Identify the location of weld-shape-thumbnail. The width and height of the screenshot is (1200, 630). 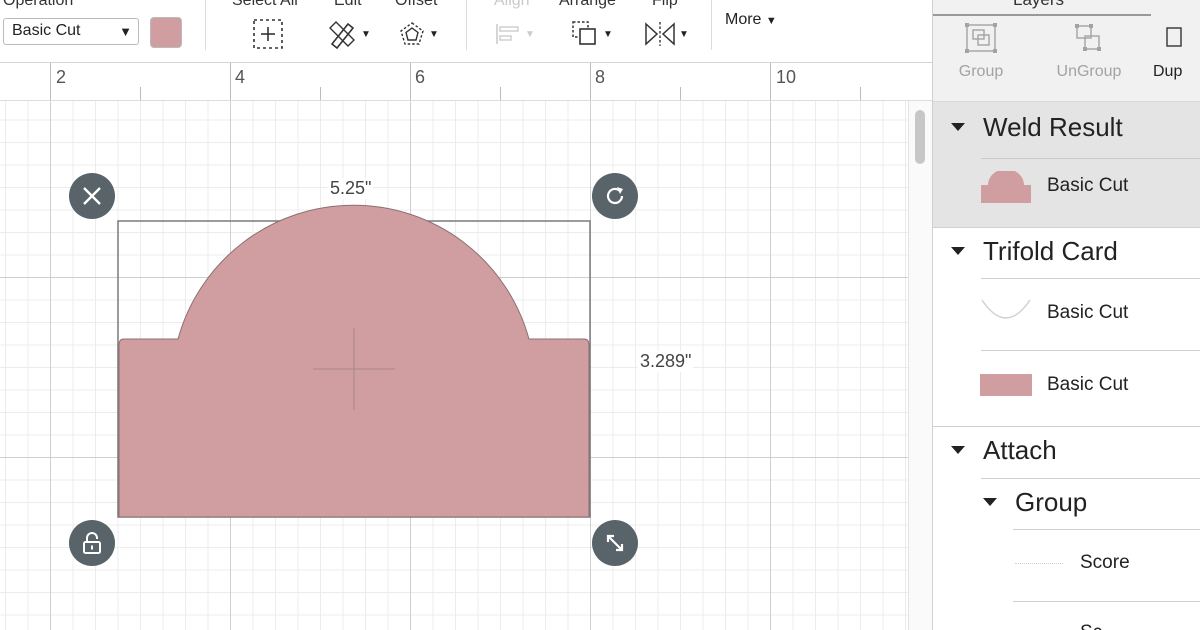
(1006, 187).